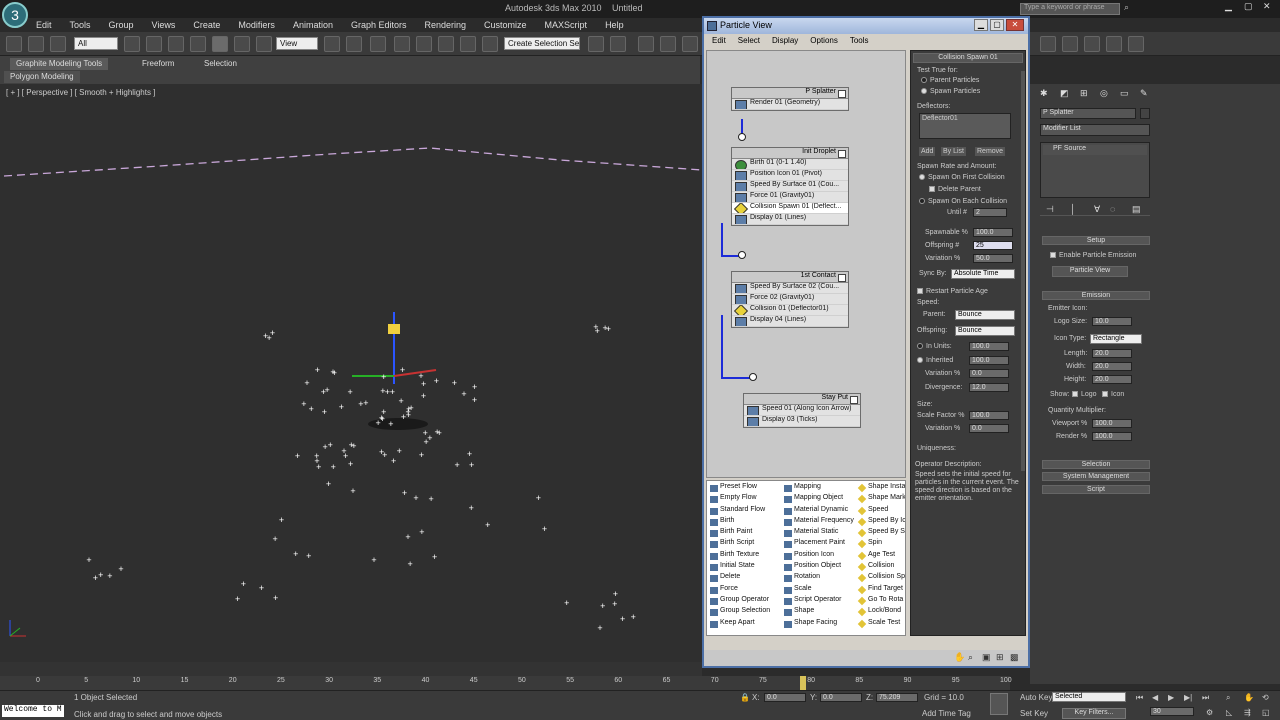 Image resolution: width=1280 pixels, height=720 pixels. I want to click on operator: Collision 01 (Deflector01), so click(790, 310).